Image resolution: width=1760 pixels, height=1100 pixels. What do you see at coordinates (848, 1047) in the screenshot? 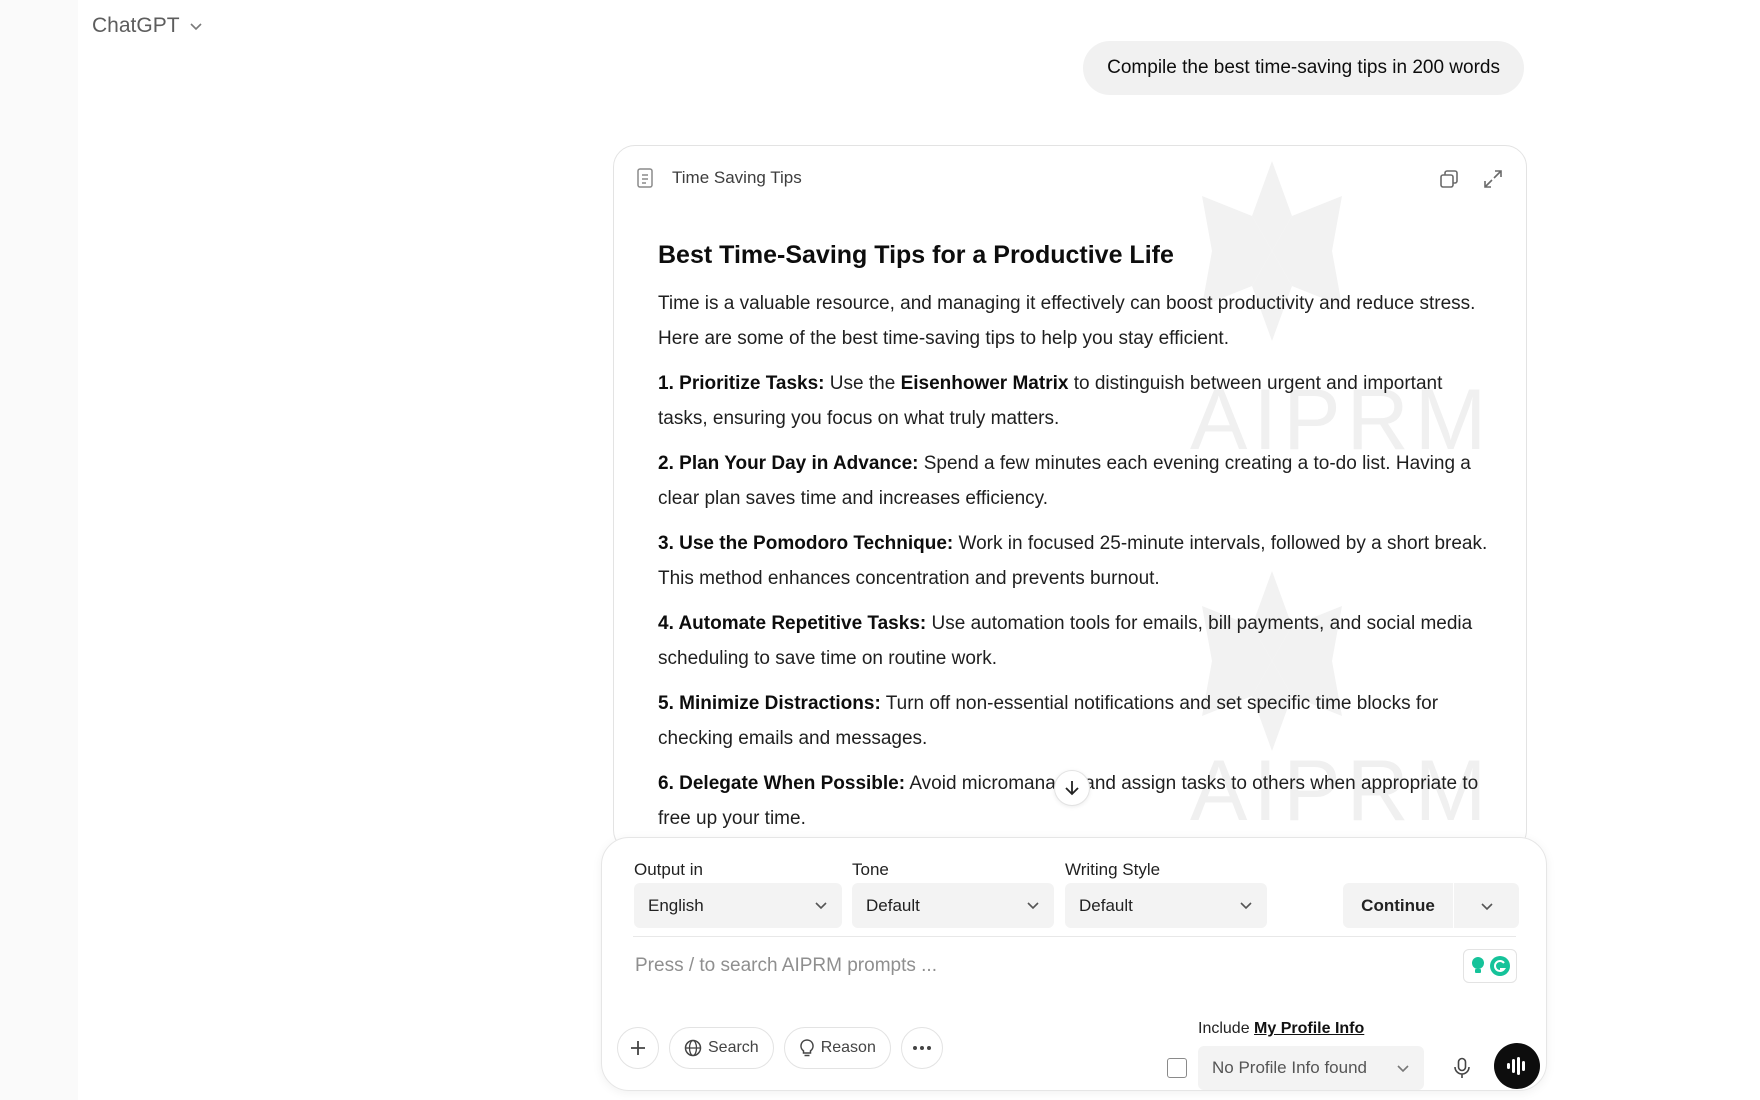
I see `reason-button-label: Reason` at bounding box center [848, 1047].